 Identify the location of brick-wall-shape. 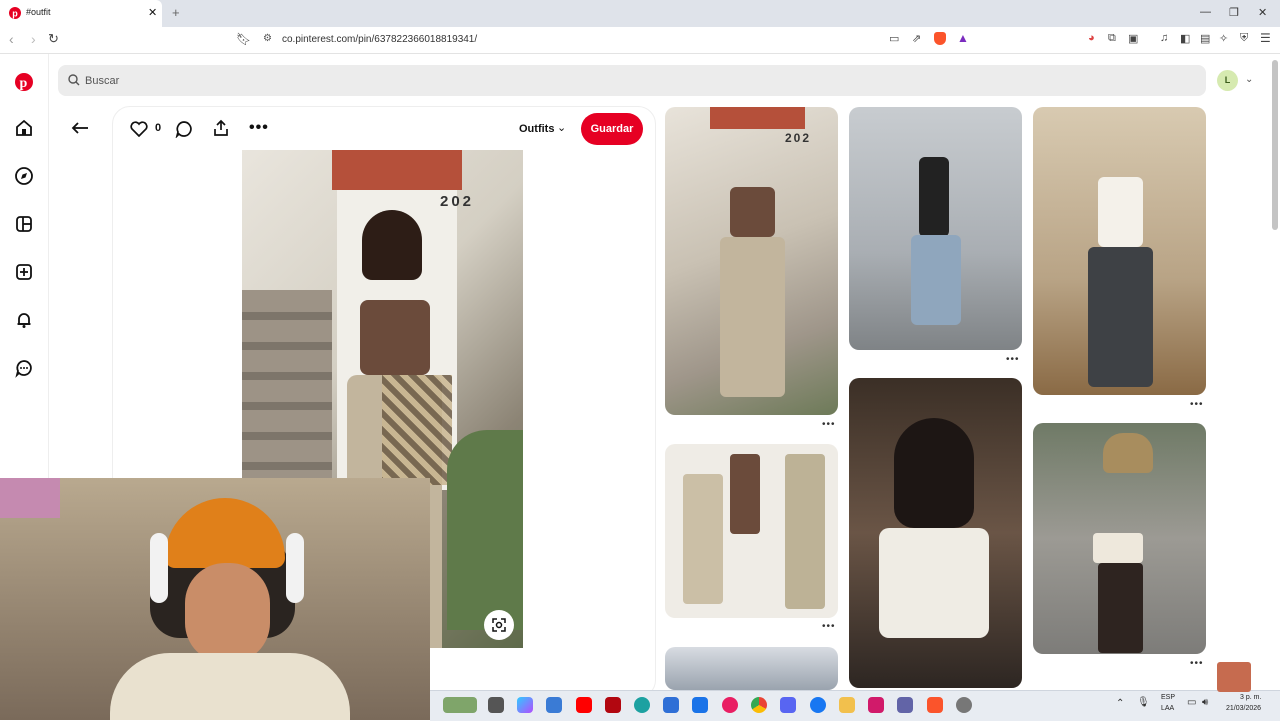
(397, 170).